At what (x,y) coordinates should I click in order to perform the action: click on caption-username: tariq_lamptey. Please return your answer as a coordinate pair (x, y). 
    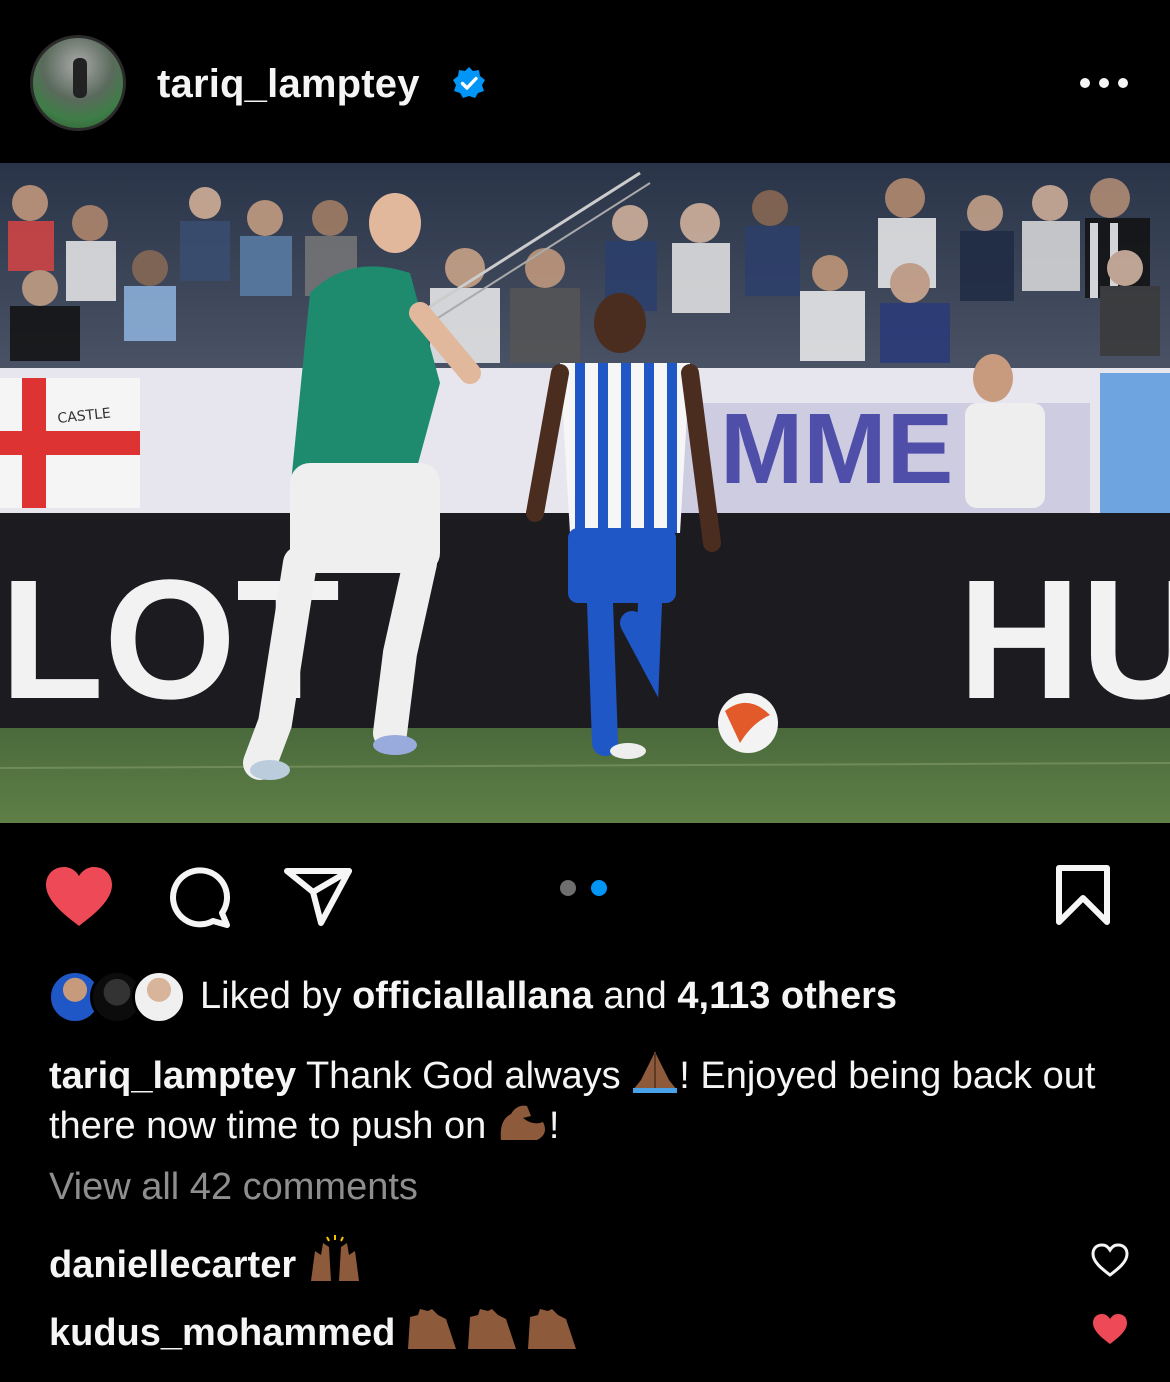
    Looking at the image, I should click on (172, 1076).